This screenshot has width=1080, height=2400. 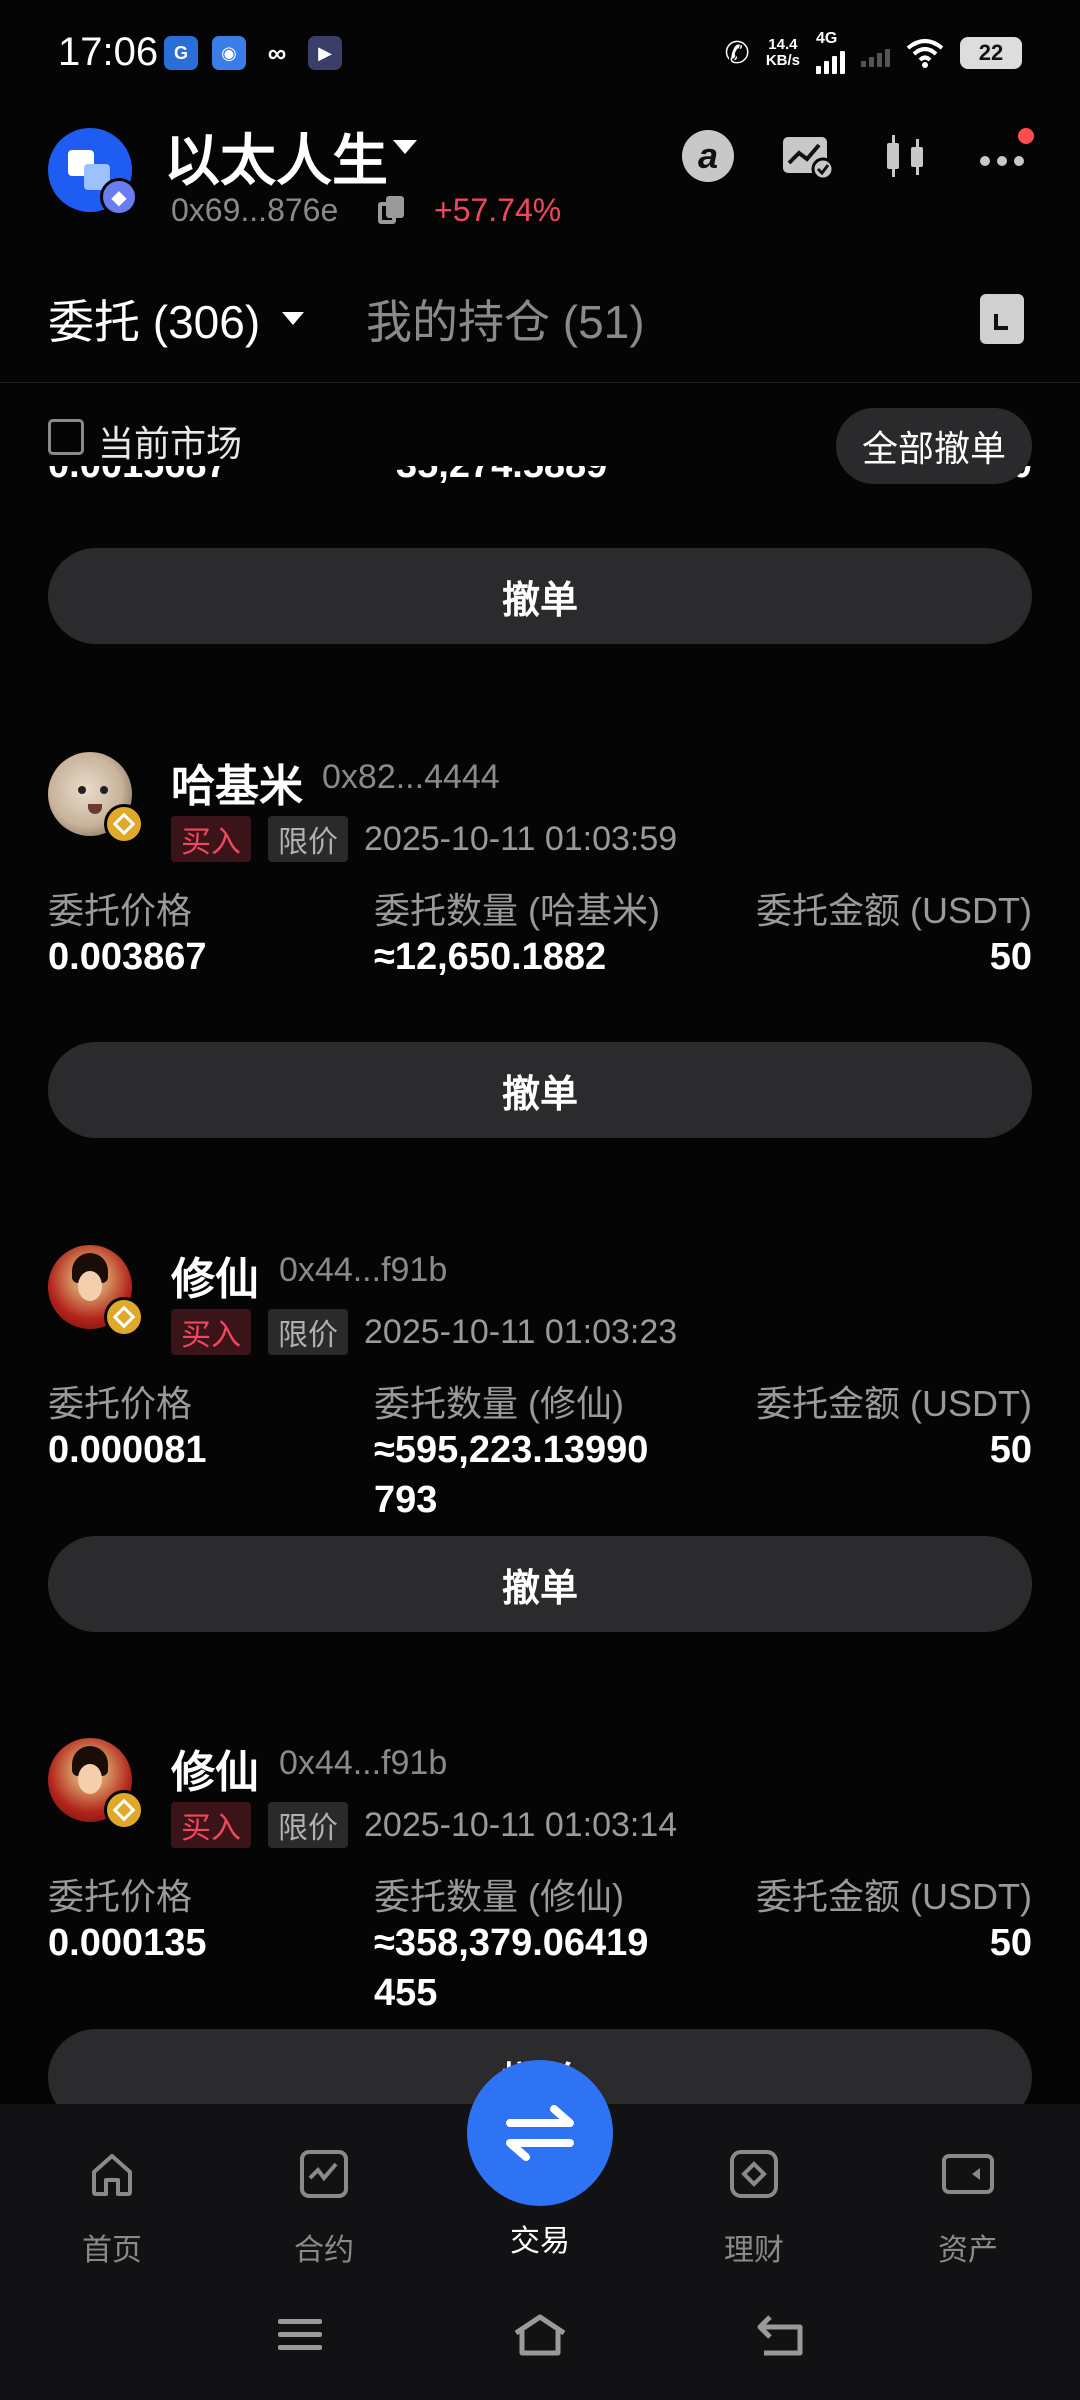 What do you see at coordinates (66, 437) in the screenshot?
I see `current-market-checkbox` at bounding box center [66, 437].